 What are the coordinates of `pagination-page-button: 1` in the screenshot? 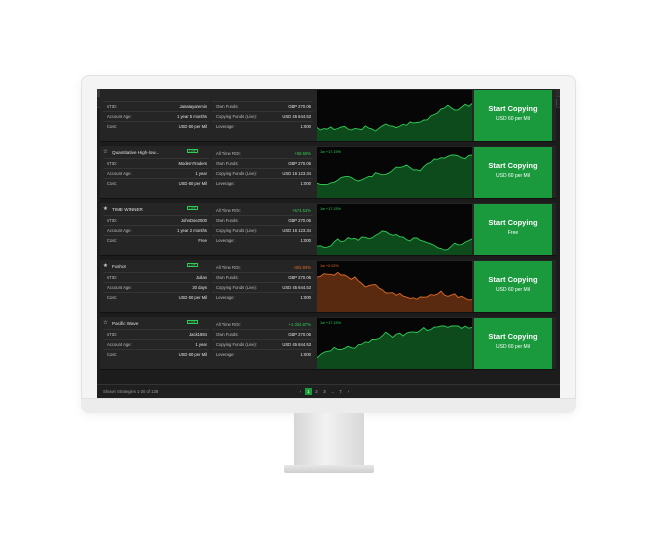 It's located at (308, 391).